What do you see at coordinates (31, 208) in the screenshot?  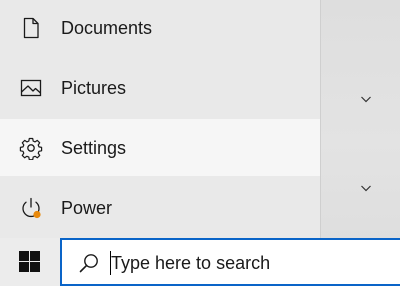 I see `power-icon` at bounding box center [31, 208].